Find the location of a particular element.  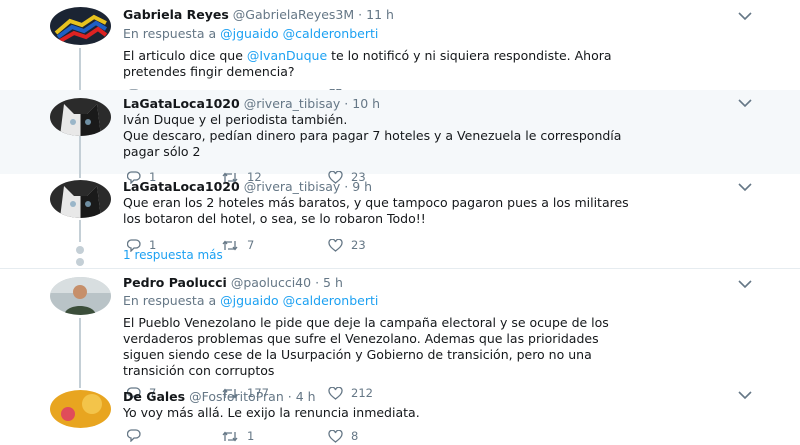

reply-button is located at coordinates (138, 435).